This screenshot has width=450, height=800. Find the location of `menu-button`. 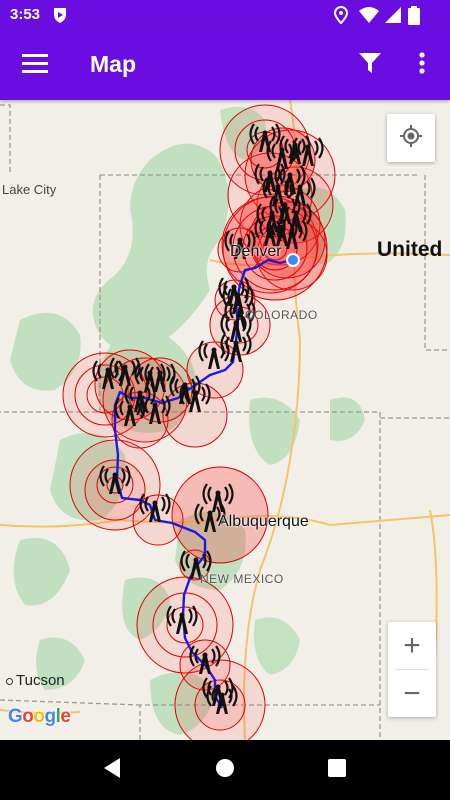

menu-button is located at coordinates (35, 65).